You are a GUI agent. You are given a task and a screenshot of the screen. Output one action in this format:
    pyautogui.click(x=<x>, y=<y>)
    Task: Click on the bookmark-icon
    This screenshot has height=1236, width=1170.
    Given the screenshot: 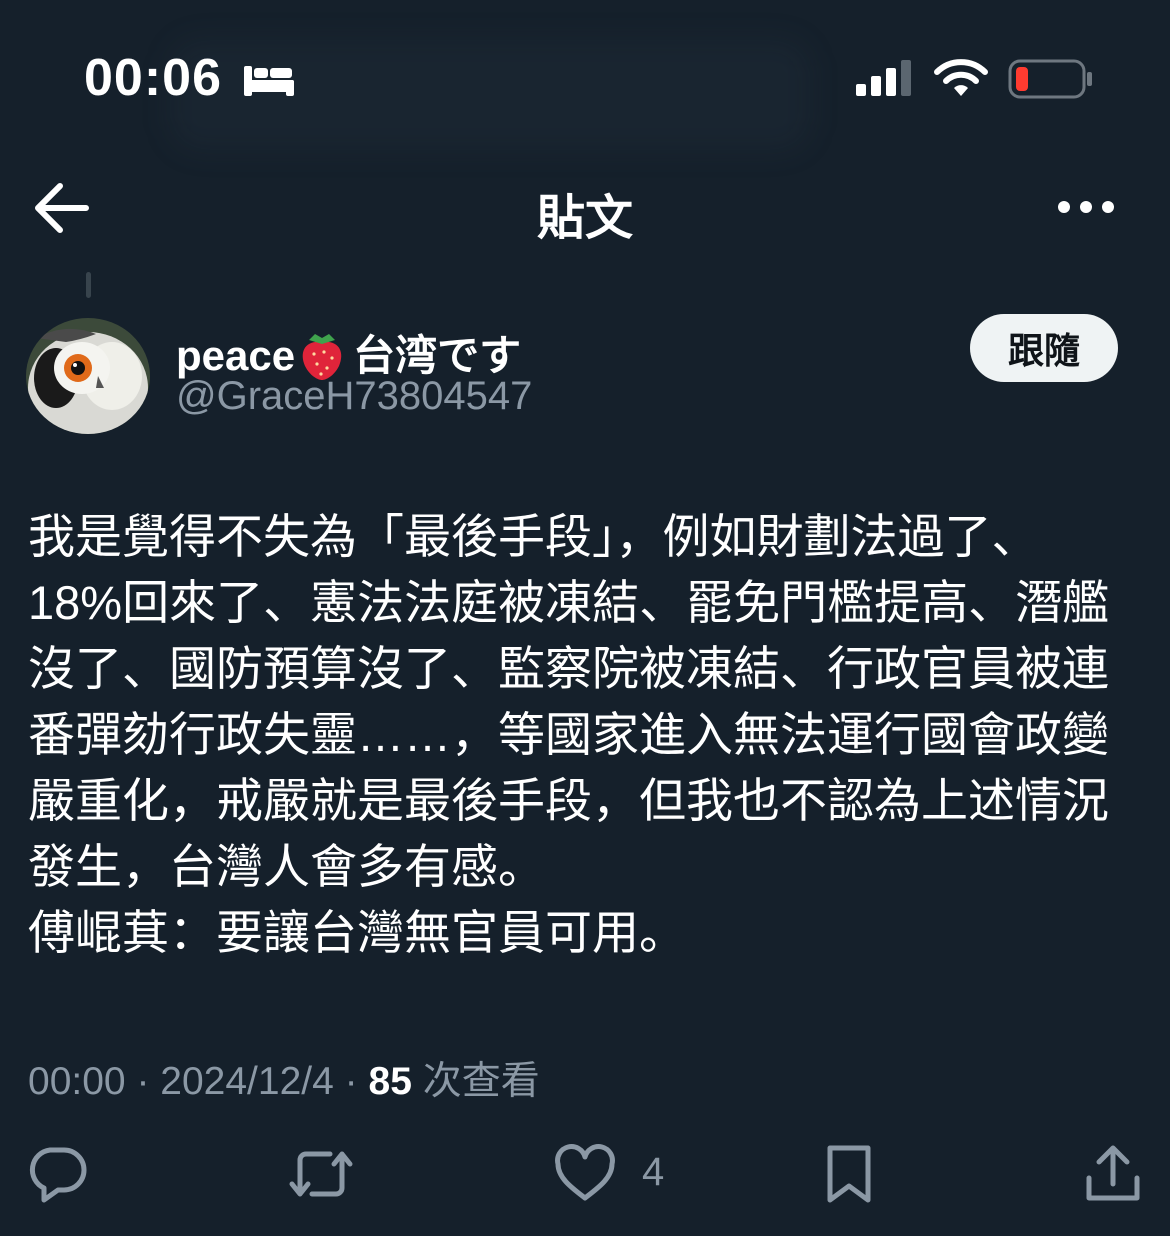 What is the action you would take?
    pyautogui.click(x=849, y=1174)
    